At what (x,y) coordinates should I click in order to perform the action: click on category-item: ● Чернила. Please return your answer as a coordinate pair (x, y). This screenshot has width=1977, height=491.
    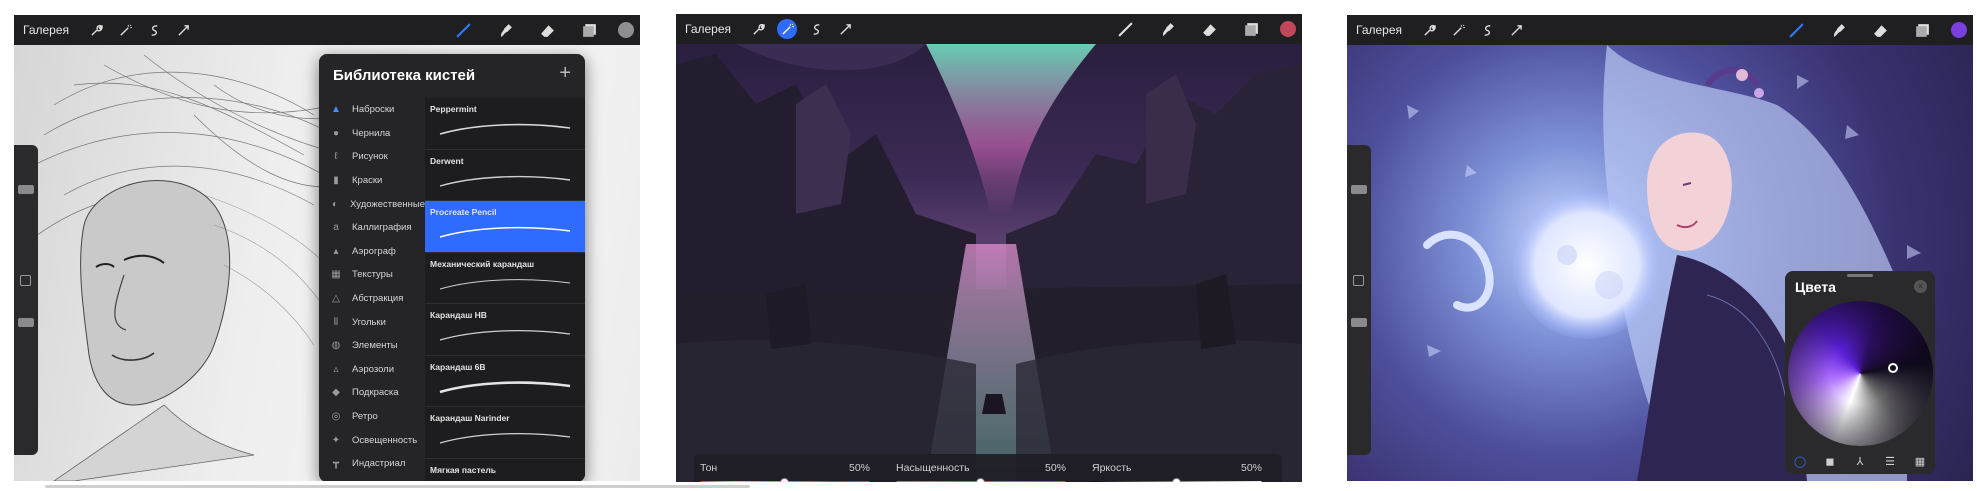
    Looking at the image, I should click on (372, 134).